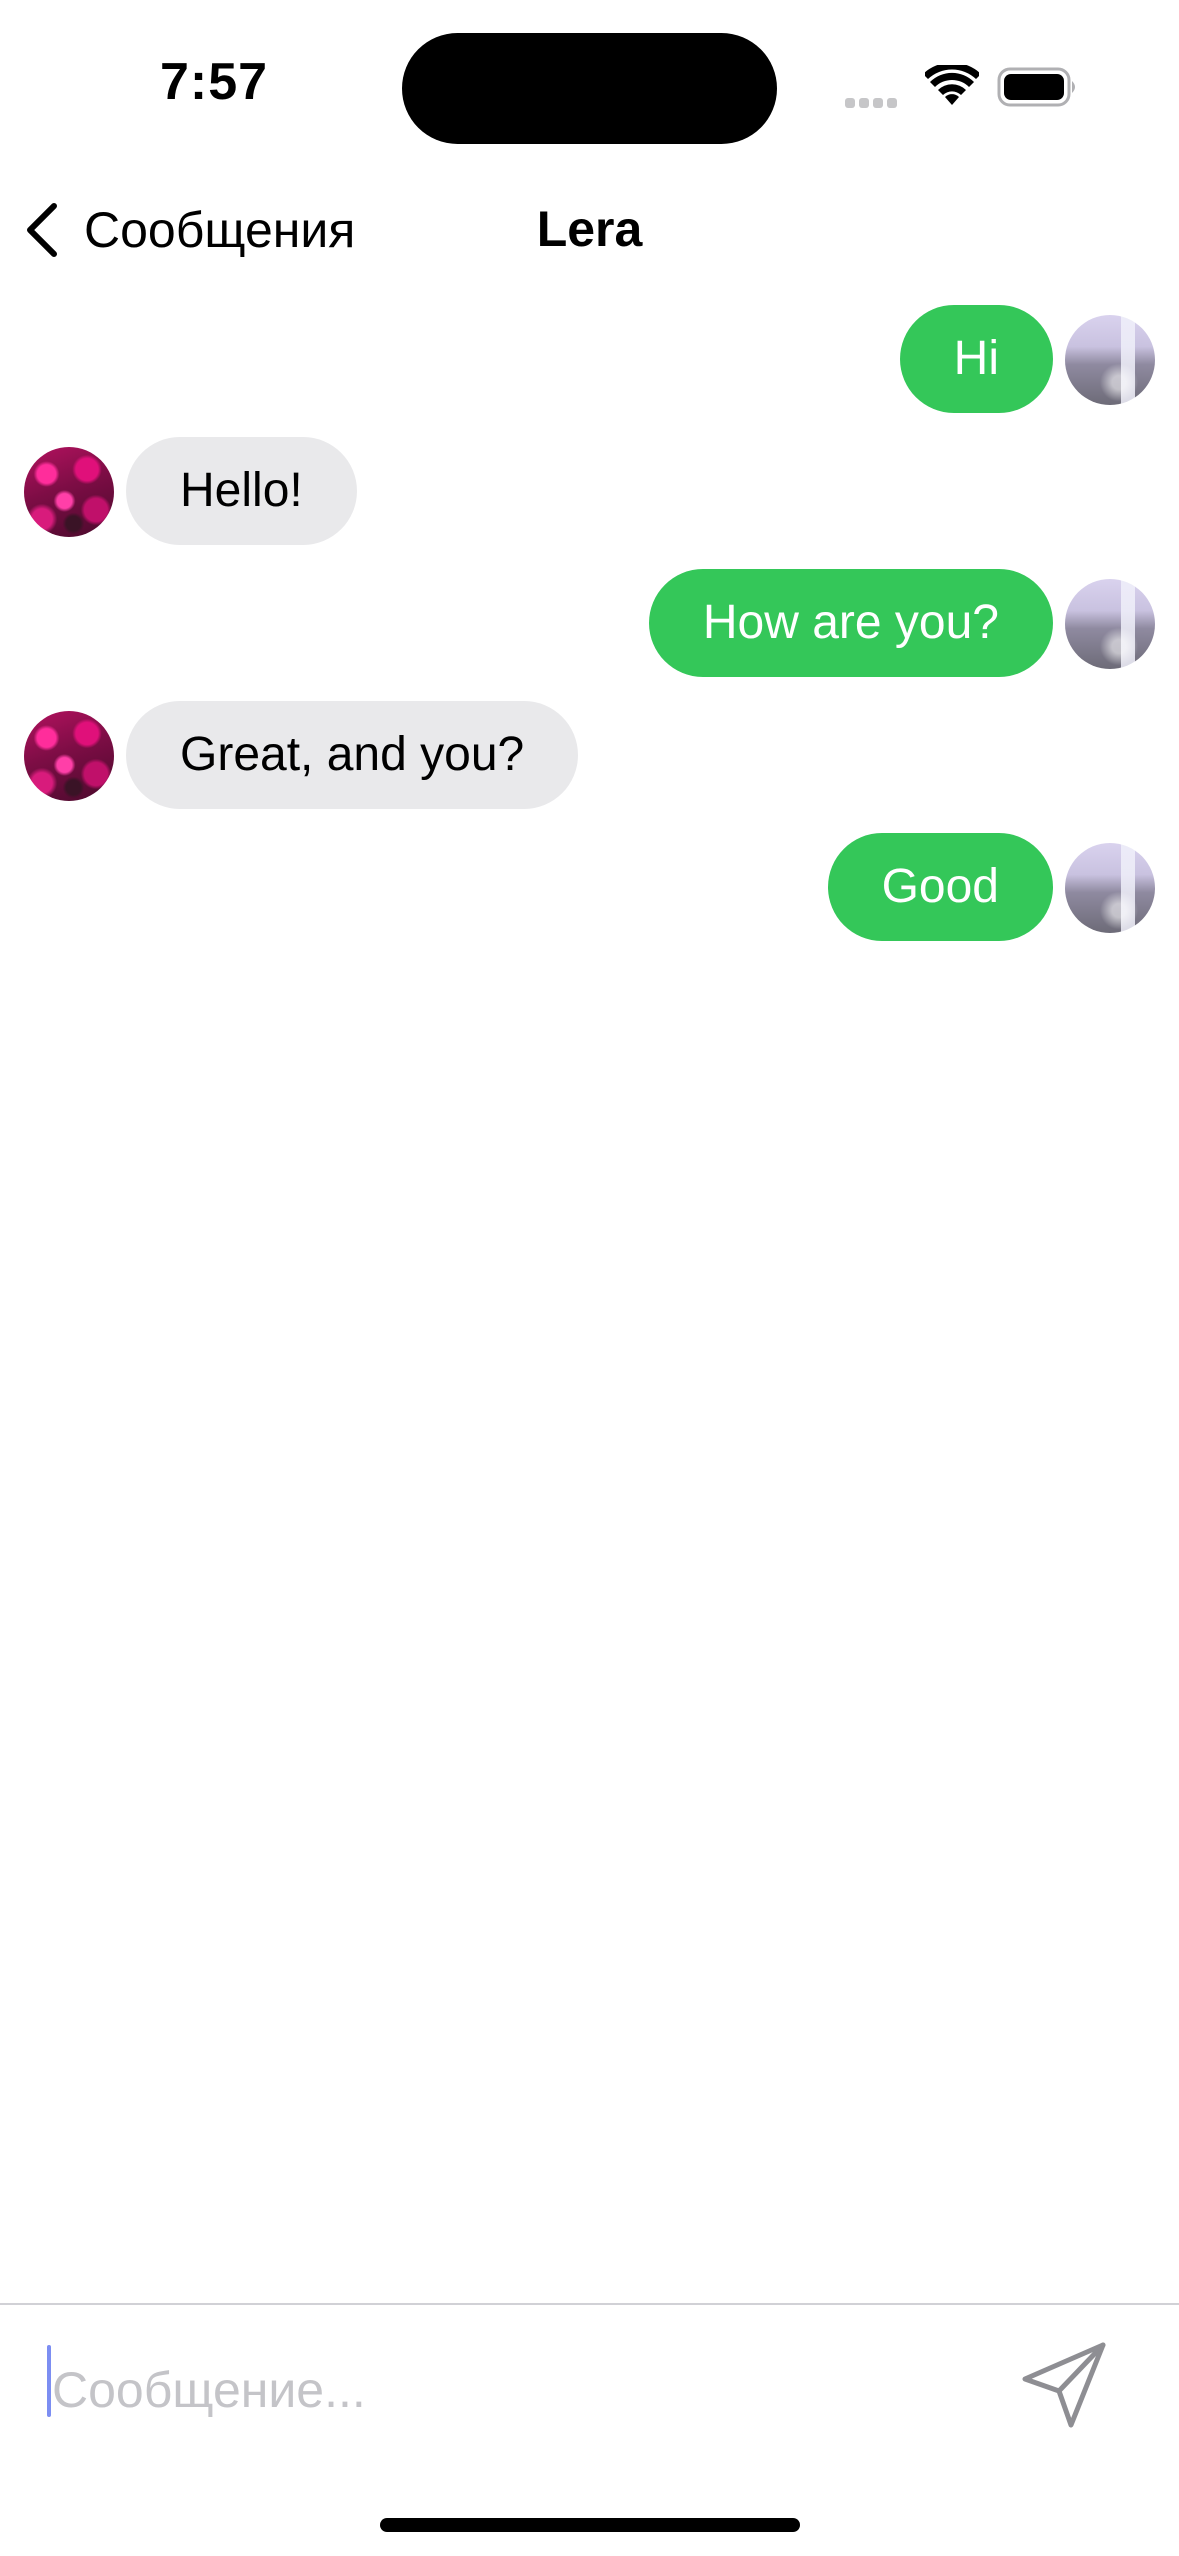 The width and height of the screenshot is (1179, 2556). Describe the element at coordinates (850, 623) in the screenshot. I see `message-bubble-outgoing: How are you?` at that location.